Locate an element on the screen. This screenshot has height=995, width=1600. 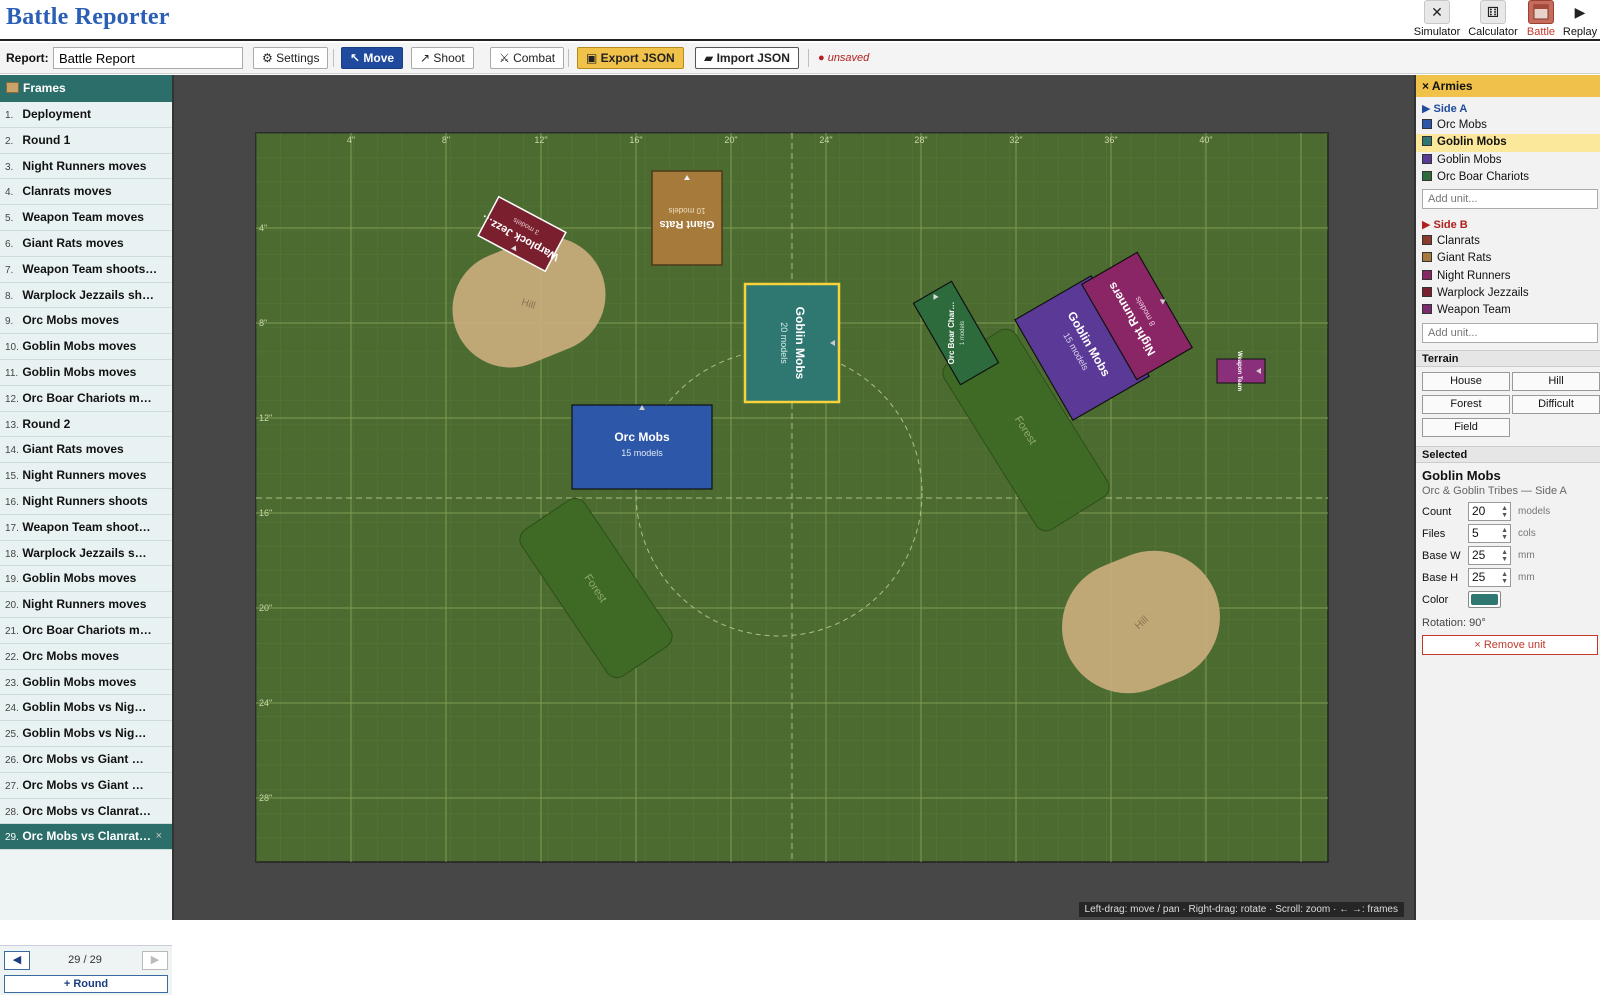
frame-item: 2. Round 1 is located at coordinates (86, 140).